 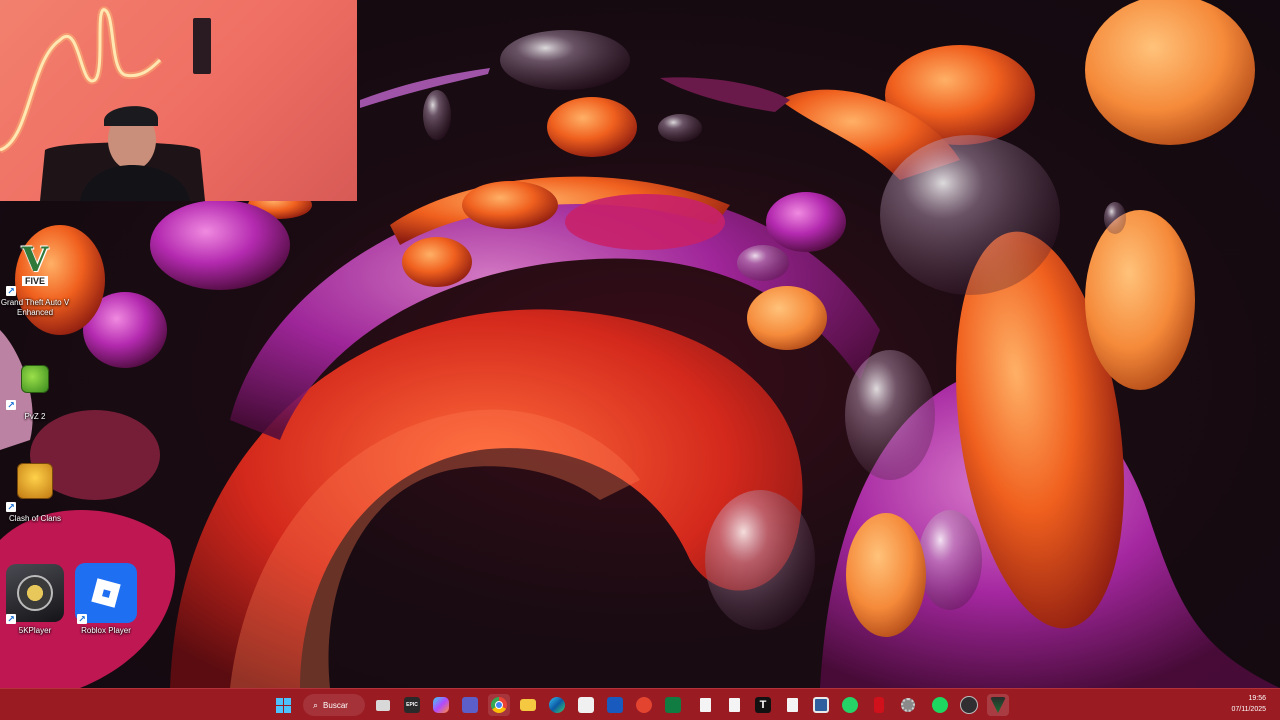 I want to click on settings-icon, so click(x=908, y=705).